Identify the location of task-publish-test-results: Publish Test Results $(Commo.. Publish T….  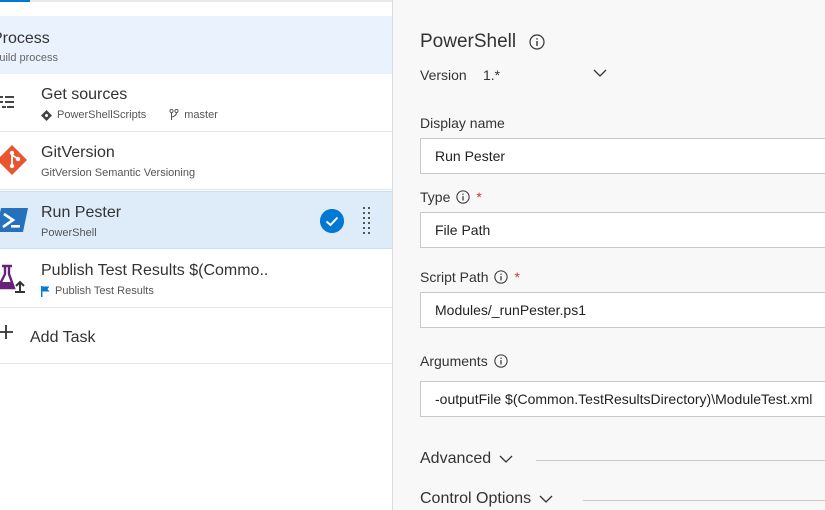
(196, 279).